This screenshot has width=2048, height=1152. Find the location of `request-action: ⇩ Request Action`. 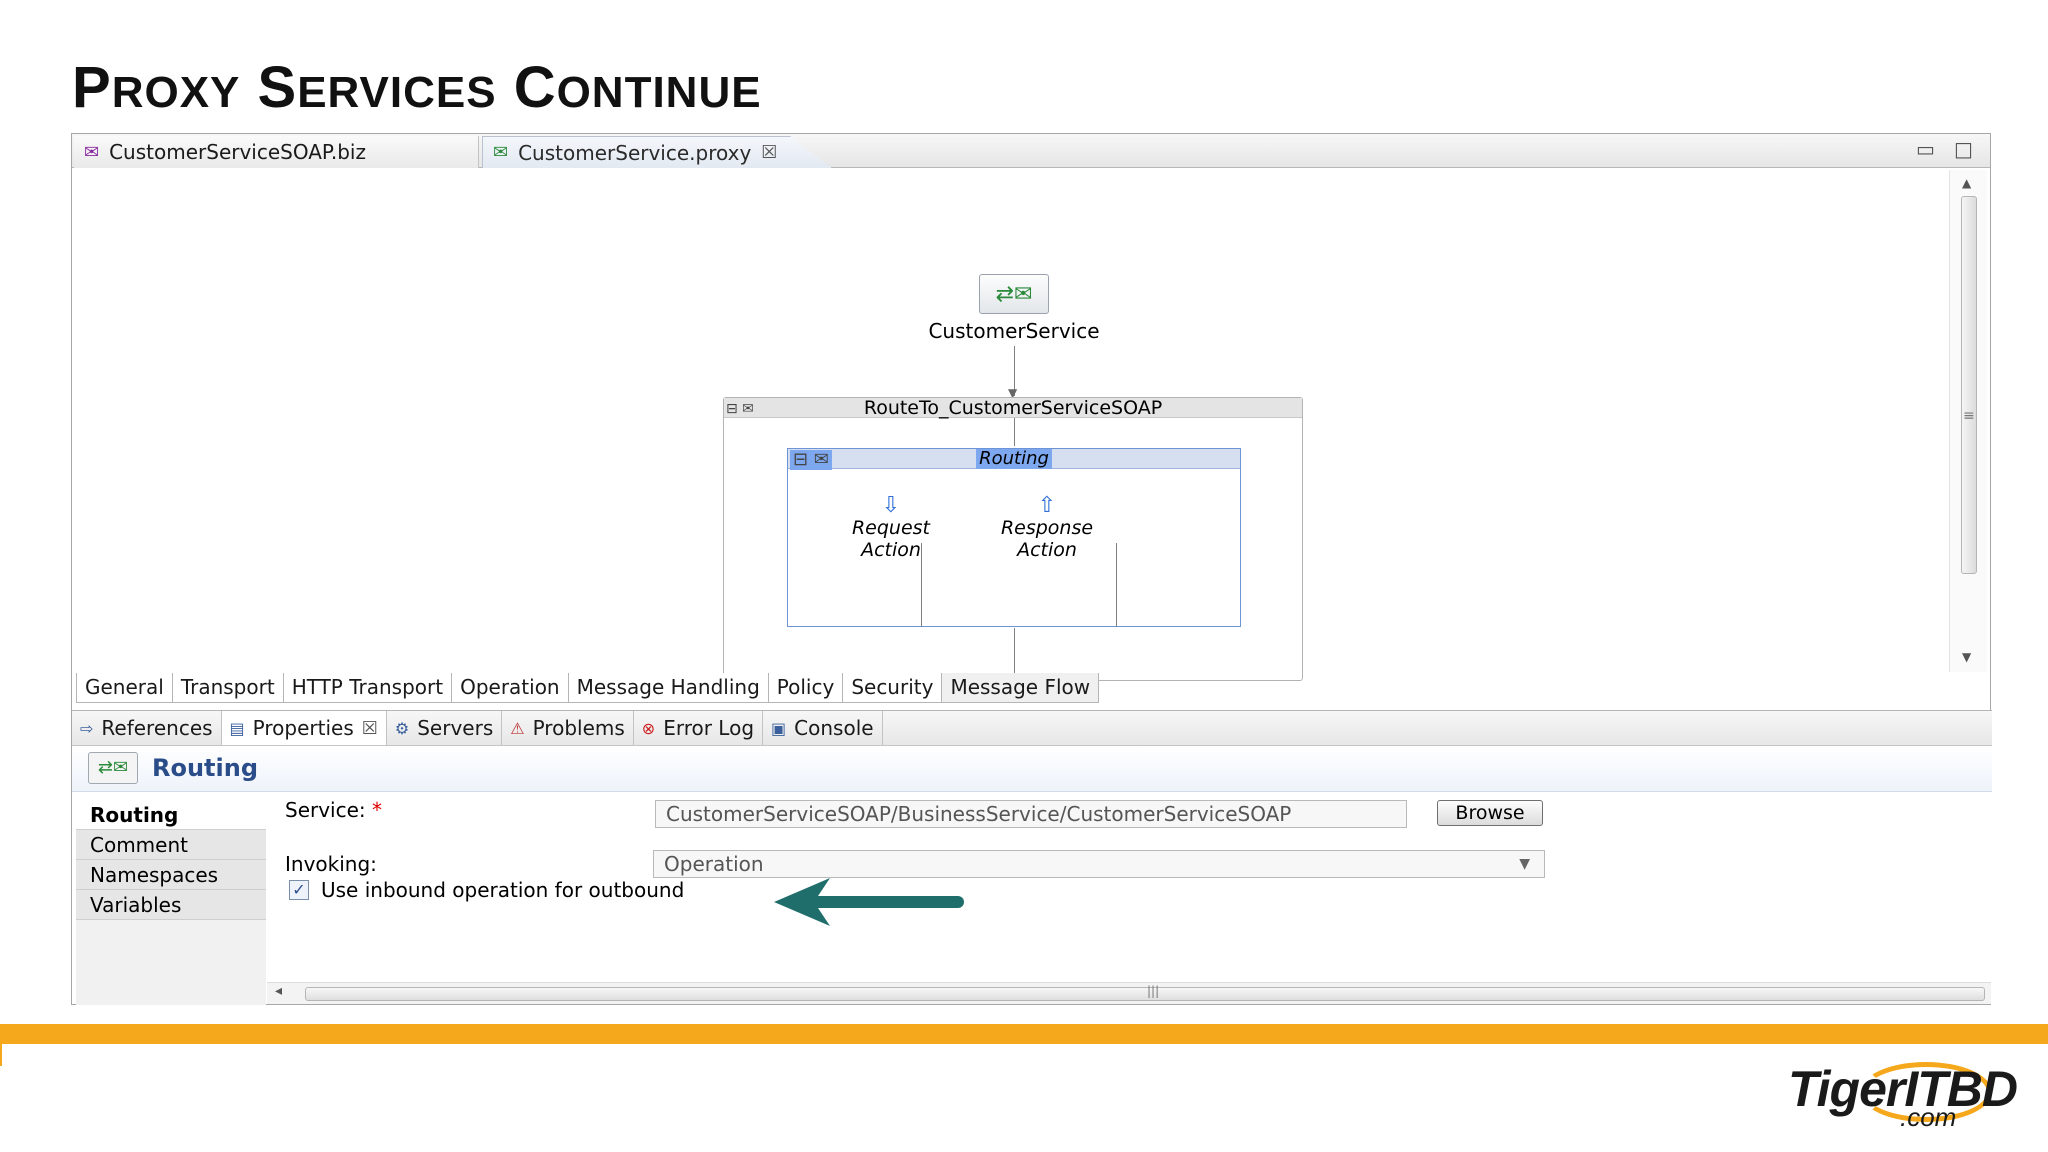

request-action: ⇩ Request Action is located at coordinates (891, 527).